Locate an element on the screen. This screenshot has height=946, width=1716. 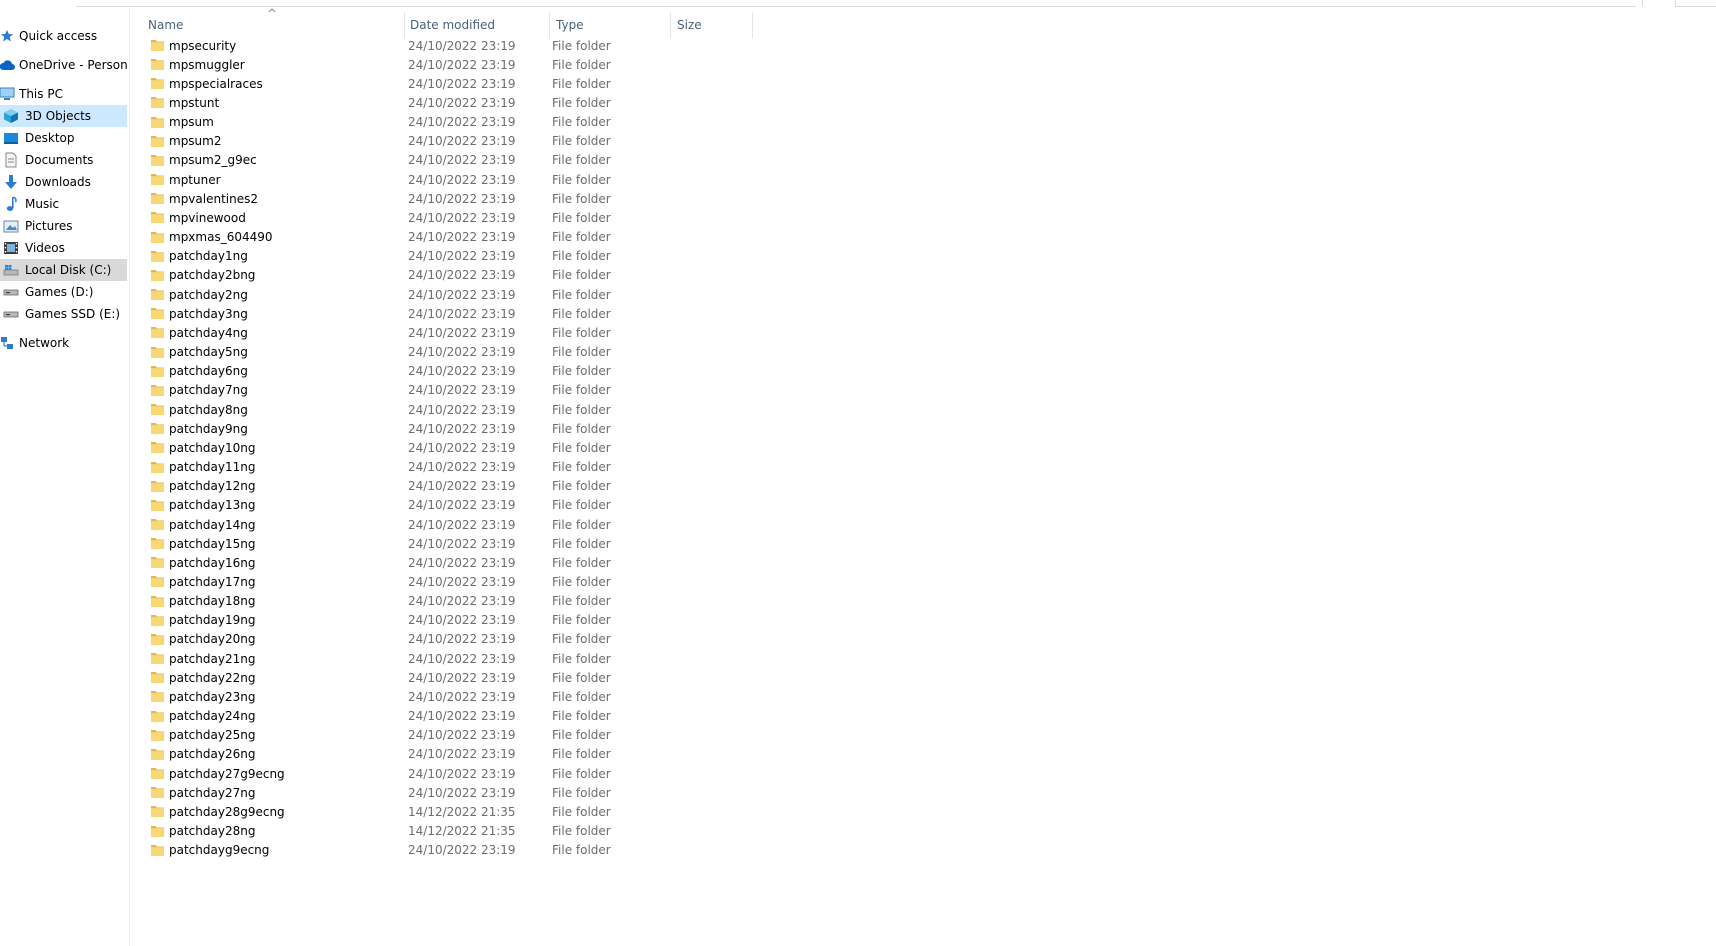
column-resize-handle is located at coordinates (752, 25).